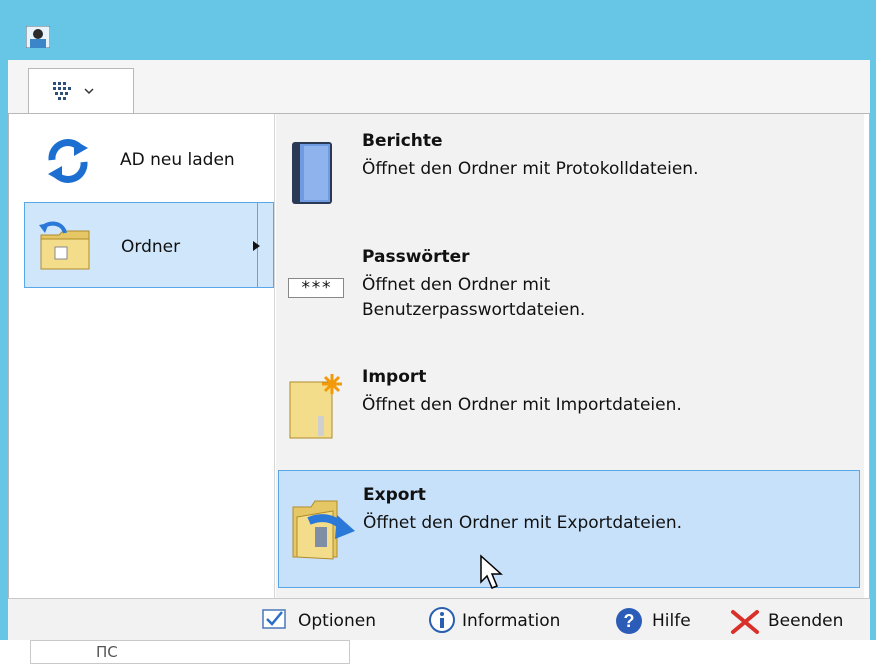 This screenshot has width=876, height=664. Describe the element at coordinates (491, 571) in the screenshot. I see `mouse-cursor-icon` at that location.